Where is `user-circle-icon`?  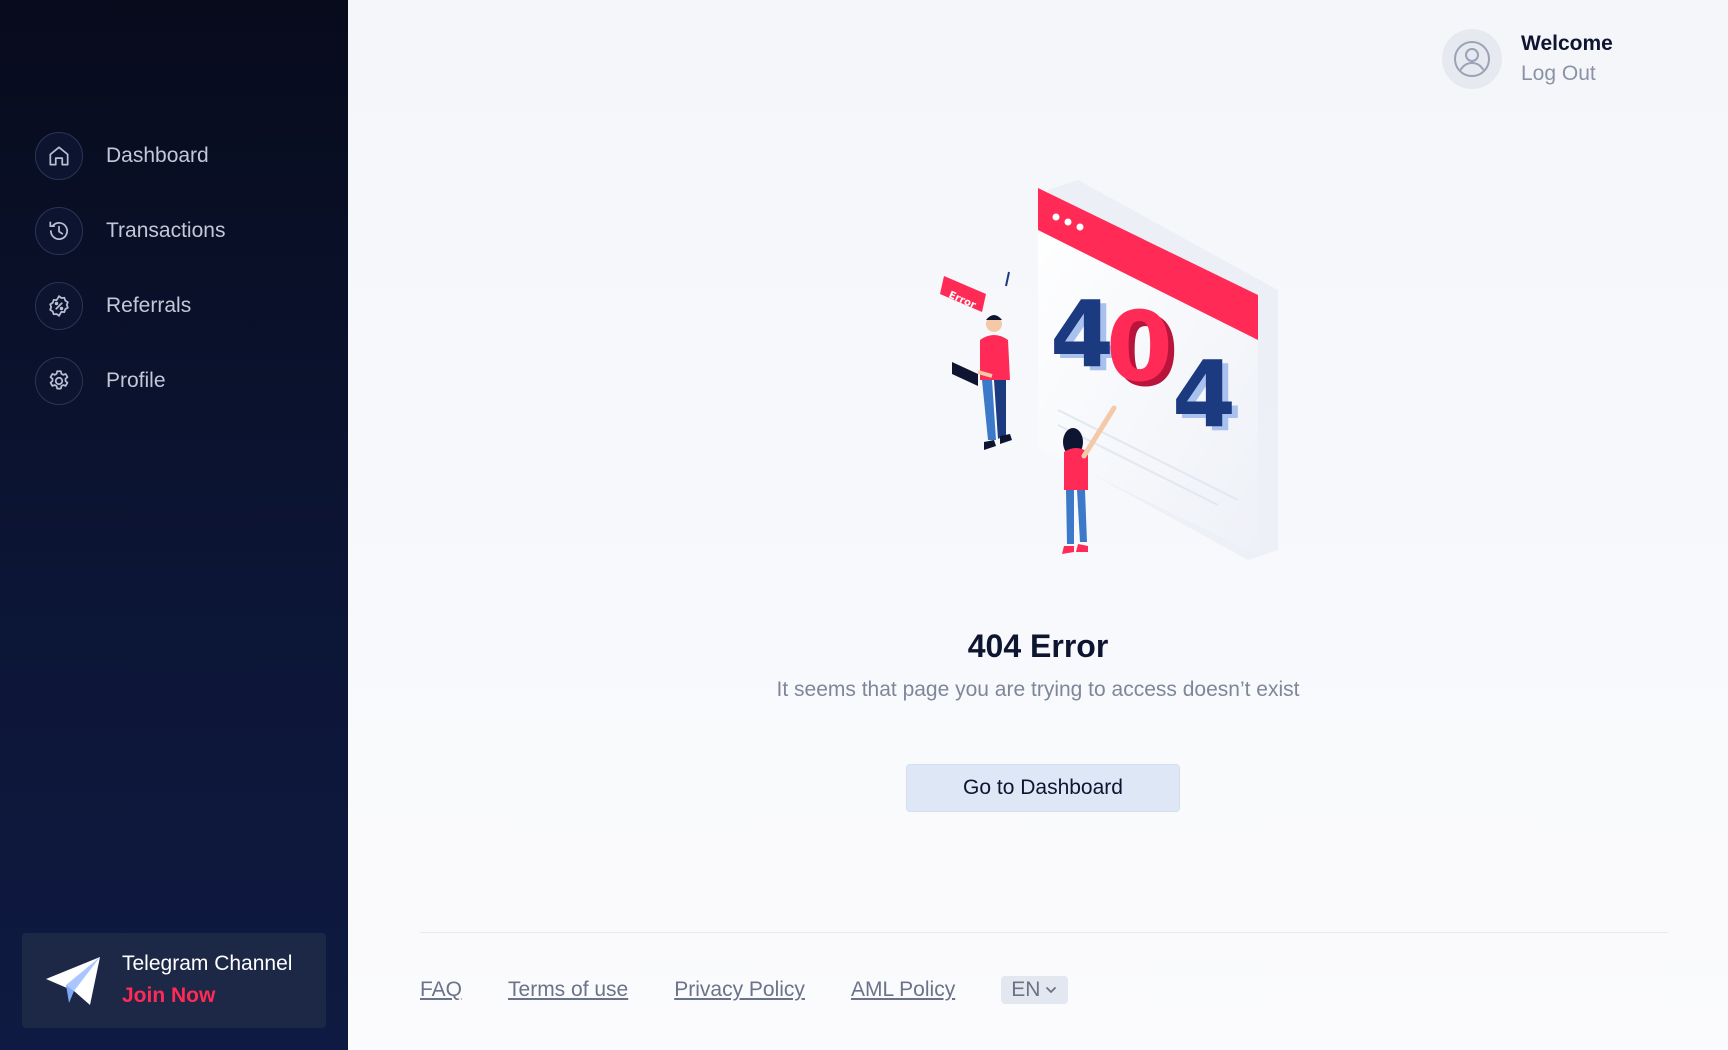
user-circle-icon is located at coordinates (1472, 59).